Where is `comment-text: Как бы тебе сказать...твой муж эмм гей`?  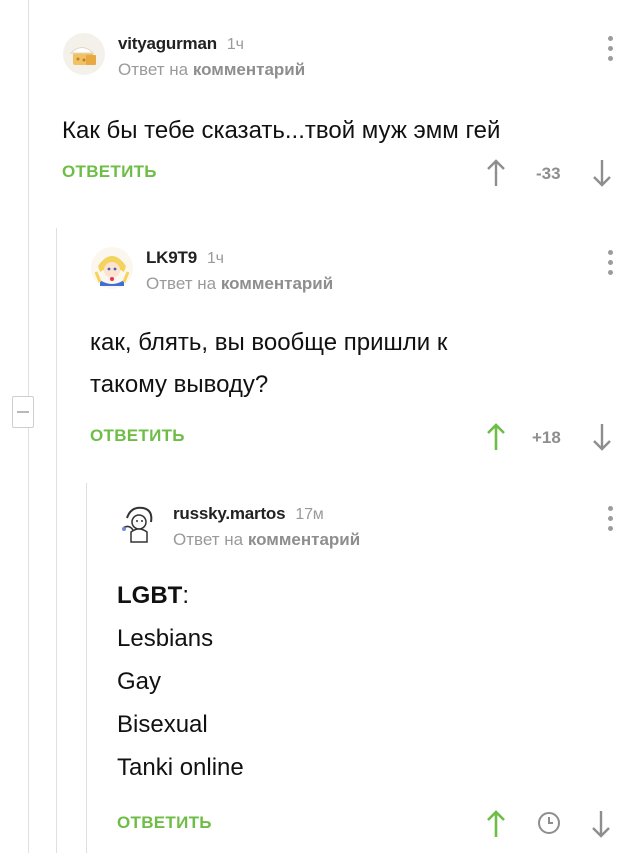
comment-text: Как бы тебе сказать...твой муж эмм гей is located at coordinates (281, 130).